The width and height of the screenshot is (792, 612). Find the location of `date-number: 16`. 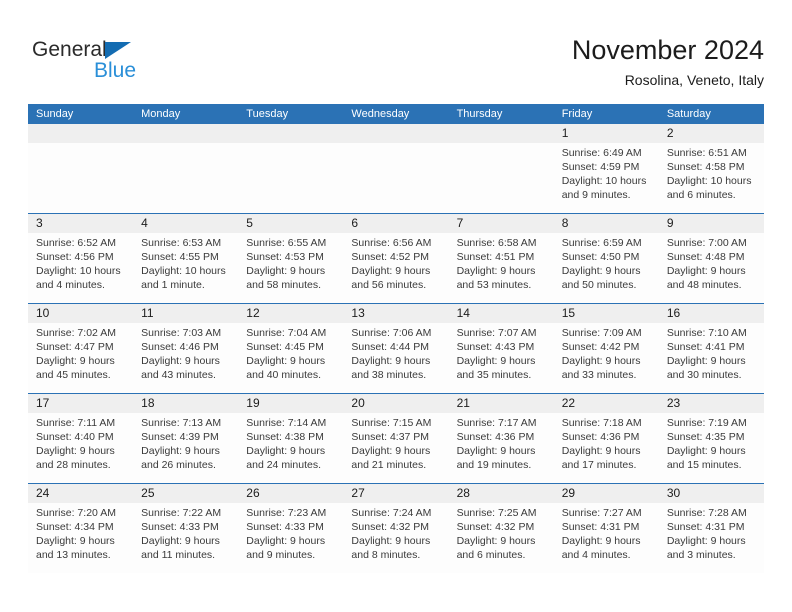

date-number: 16 is located at coordinates (711, 313).